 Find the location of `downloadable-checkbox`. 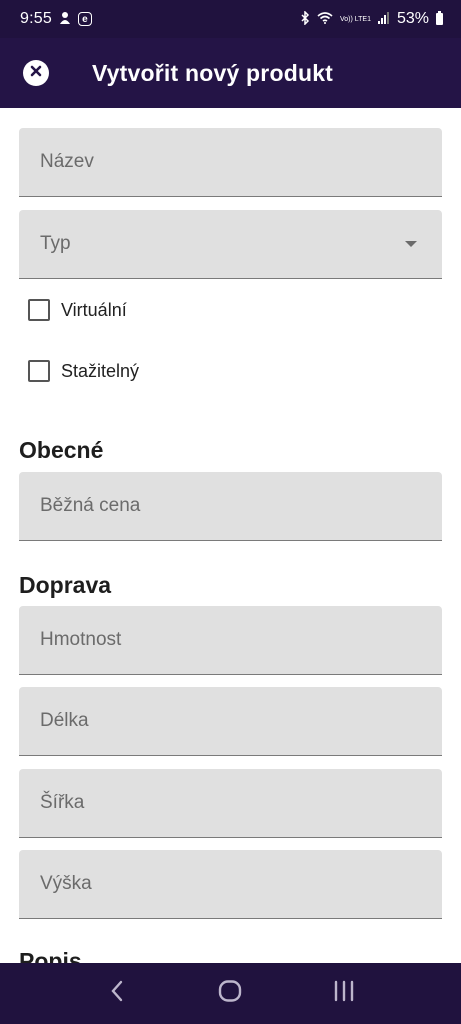

downloadable-checkbox is located at coordinates (39, 371).